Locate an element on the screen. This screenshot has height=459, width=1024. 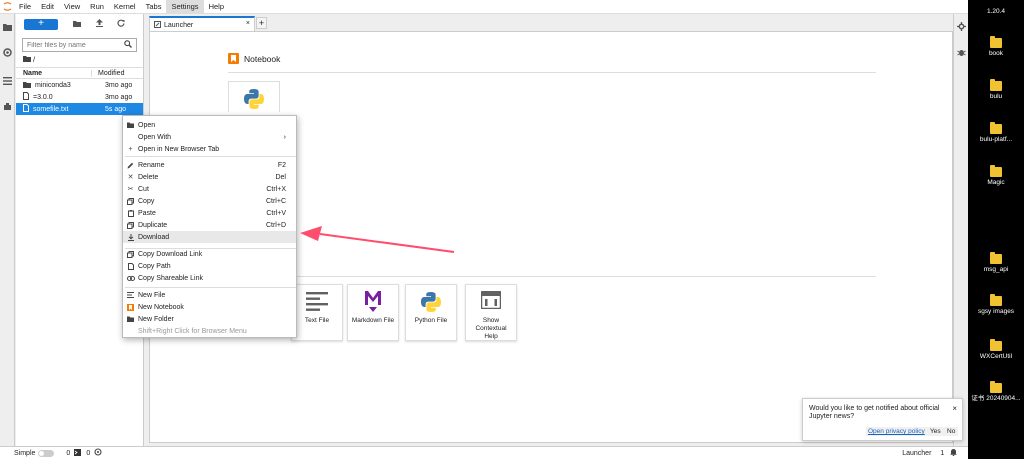
desktop-icon-sgsy-images: sgsy images is located at coordinates (996, 304).